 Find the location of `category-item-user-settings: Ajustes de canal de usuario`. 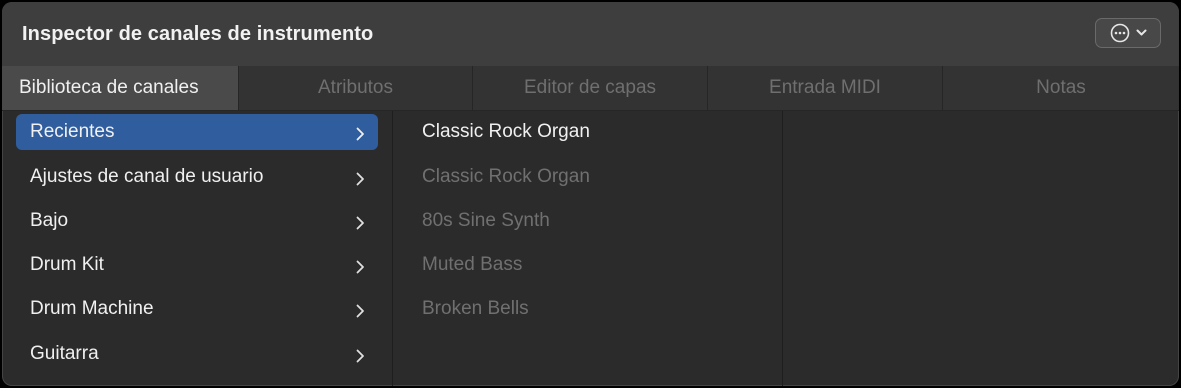

category-item-user-settings: Ajustes de canal de usuario is located at coordinates (197, 177).